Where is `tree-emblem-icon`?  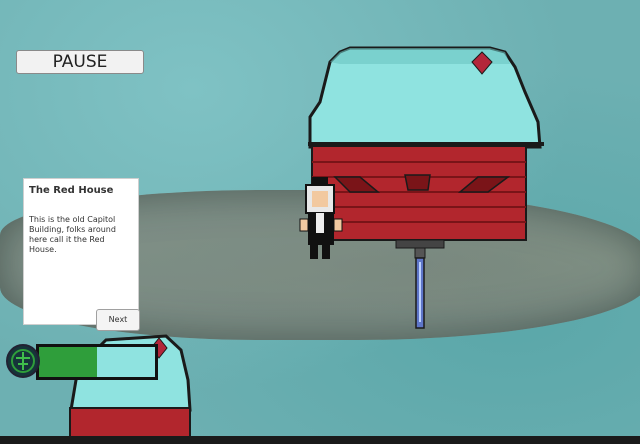 tree-emblem-icon is located at coordinates (23, 361).